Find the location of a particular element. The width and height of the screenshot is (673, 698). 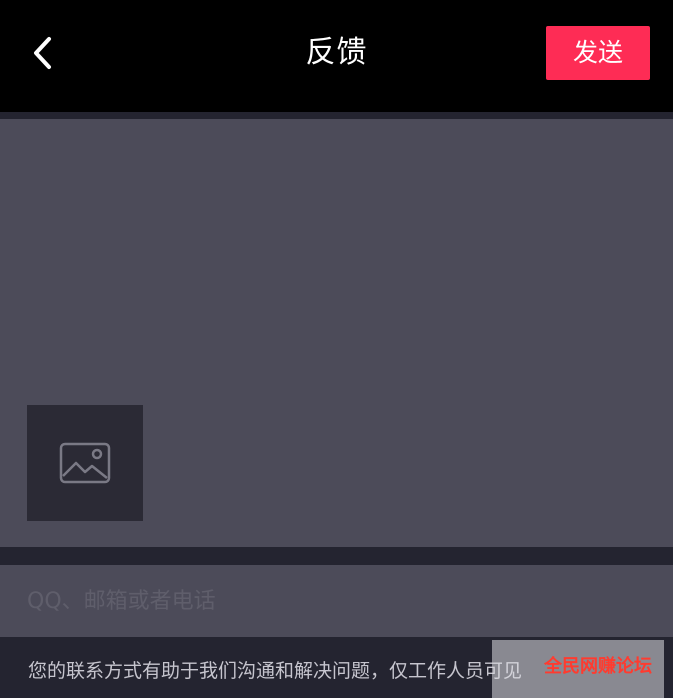

send-button: 发送 is located at coordinates (598, 53).